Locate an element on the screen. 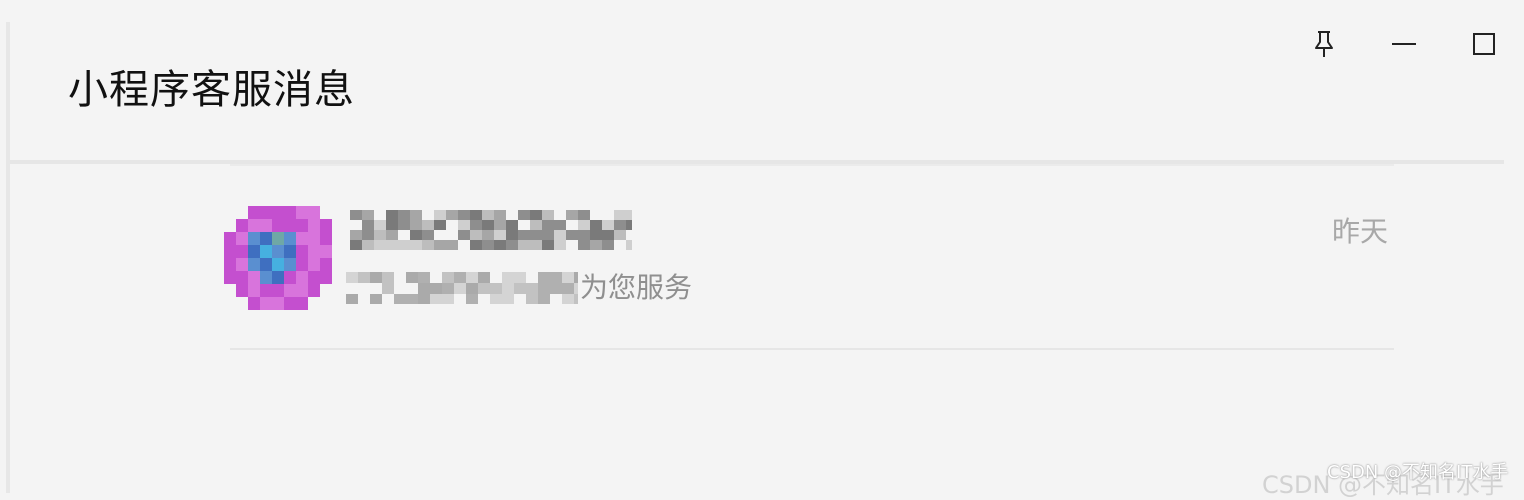  pin-button is located at coordinates (1324, 44).